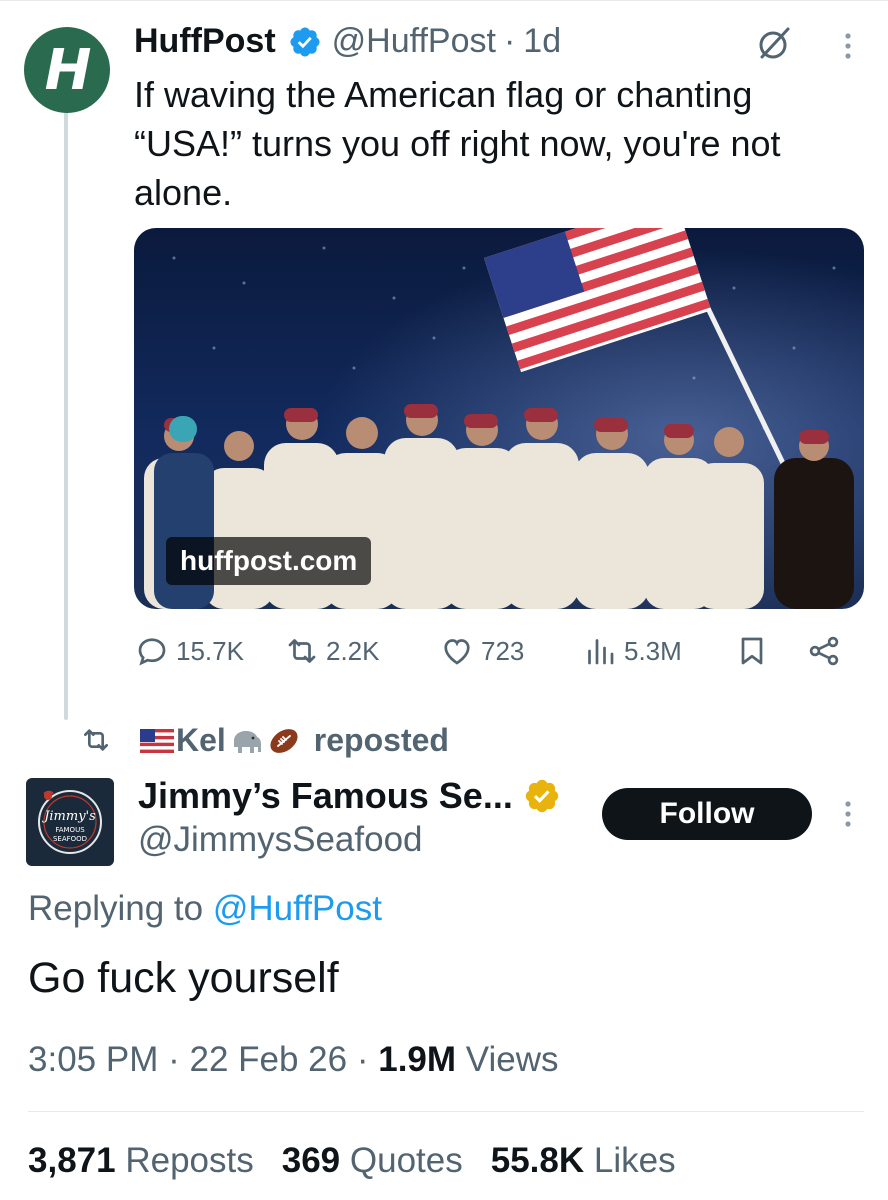  What do you see at coordinates (70, 830) in the screenshot?
I see `logo-line-famous: FAMOUS` at bounding box center [70, 830].